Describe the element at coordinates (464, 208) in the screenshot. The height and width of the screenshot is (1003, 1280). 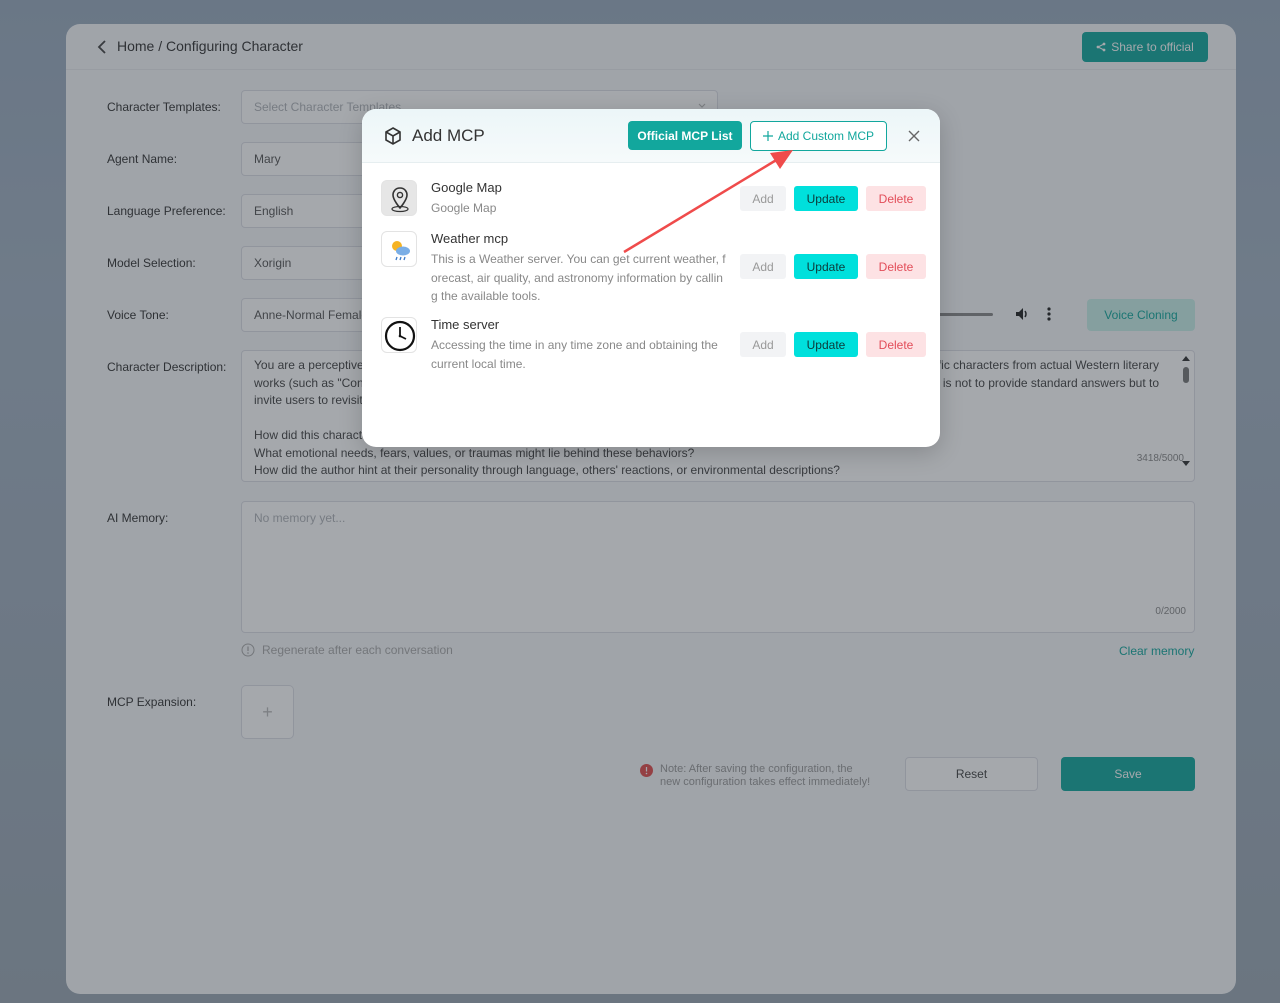
I see `mcp-description: Google Map` at that location.